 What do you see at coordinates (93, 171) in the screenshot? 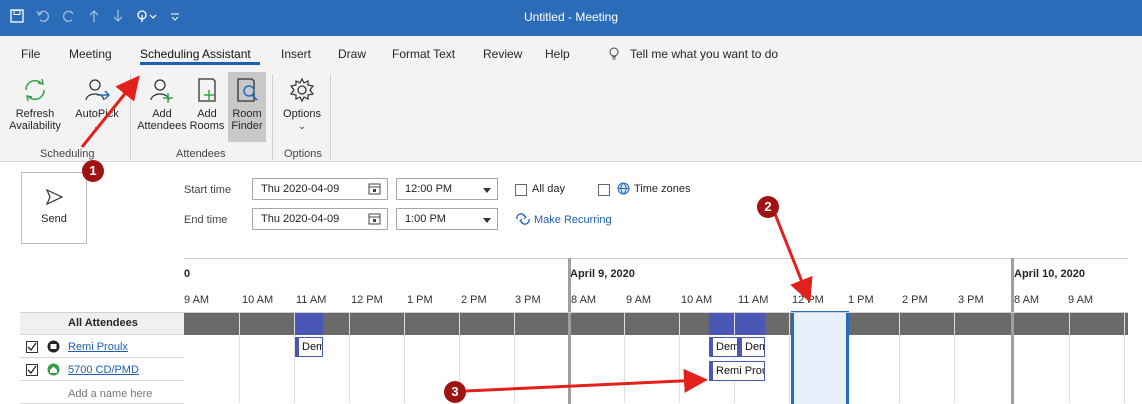
I see `annotation-badge: 1` at bounding box center [93, 171].